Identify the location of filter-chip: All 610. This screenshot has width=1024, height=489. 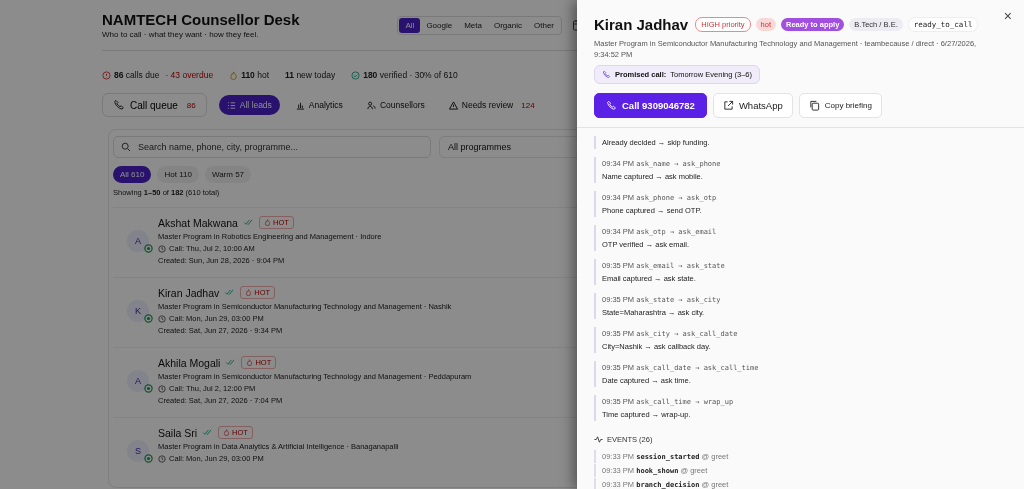
(132, 174).